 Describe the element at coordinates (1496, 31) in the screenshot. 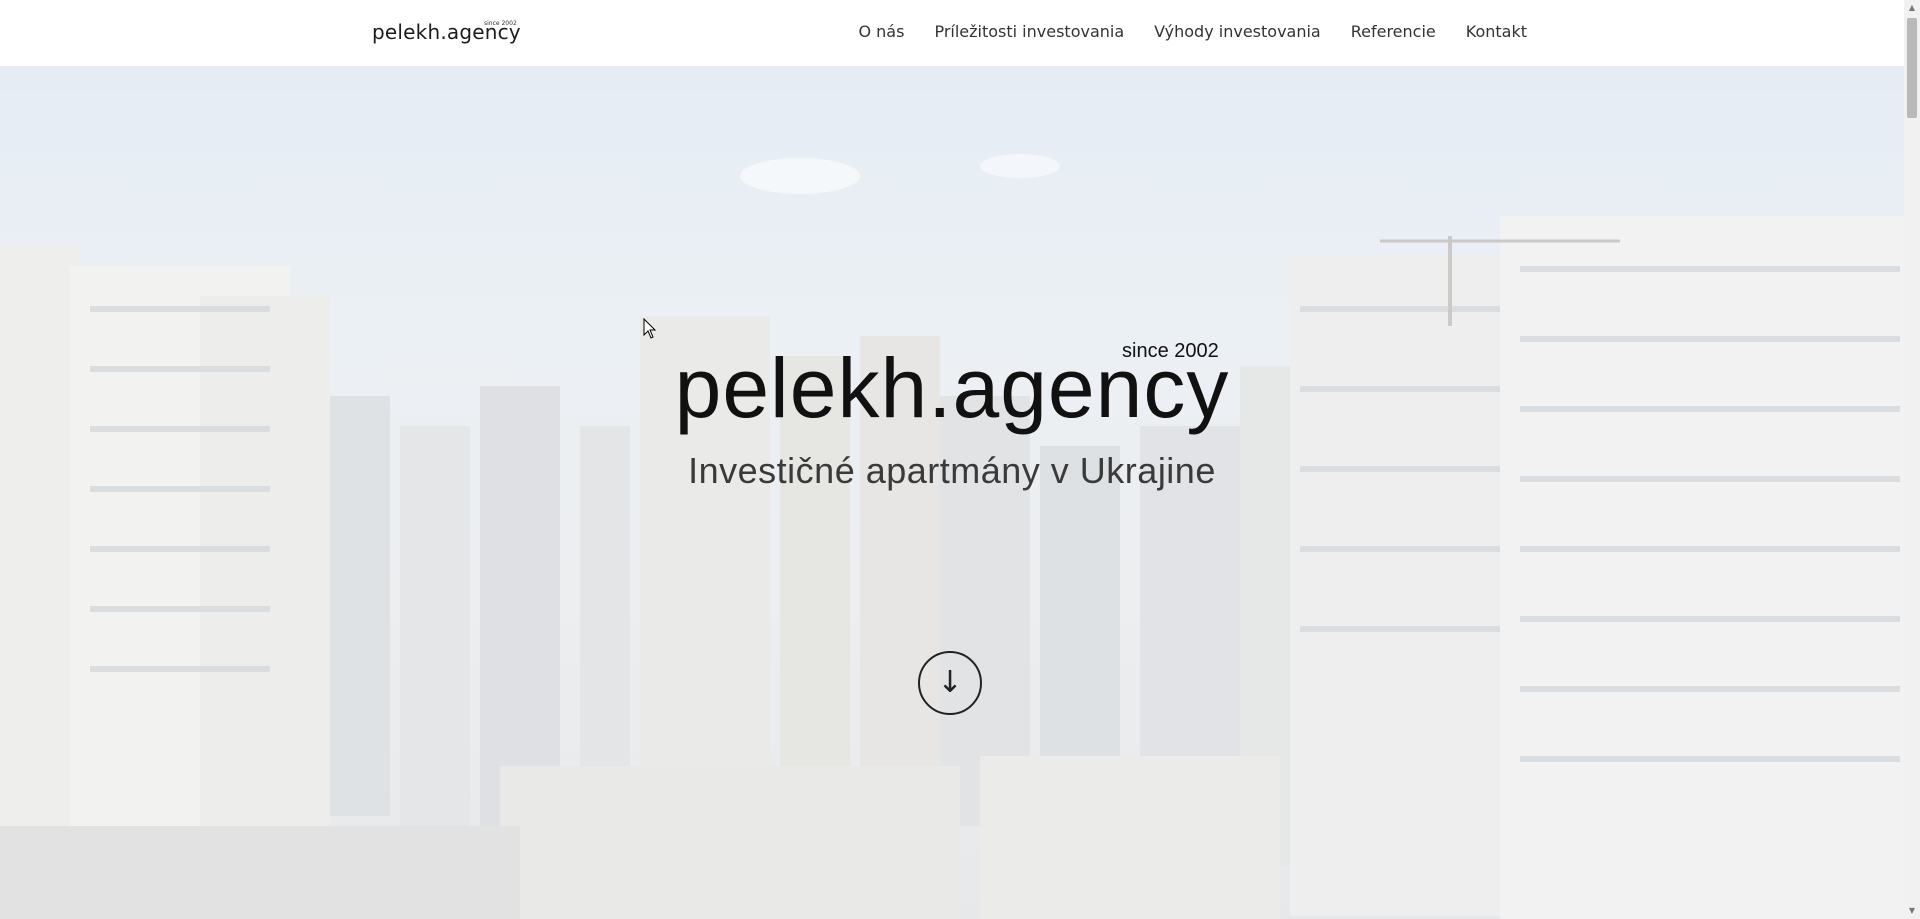

I see `nav-item-kontakt: Kontakt` at that location.